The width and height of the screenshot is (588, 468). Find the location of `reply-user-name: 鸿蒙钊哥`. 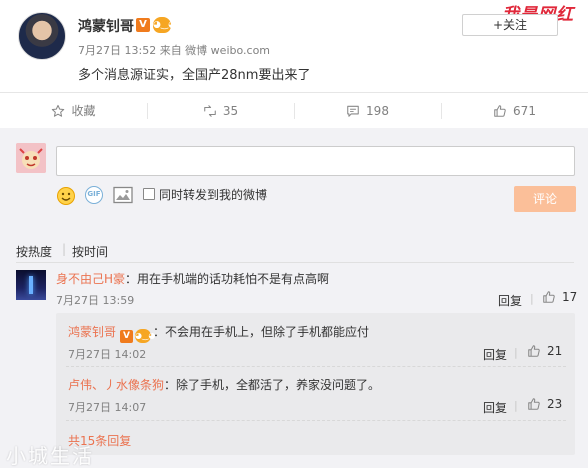

reply-user-name: 鸿蒙钊哥 is located at coordinates (92, 332).